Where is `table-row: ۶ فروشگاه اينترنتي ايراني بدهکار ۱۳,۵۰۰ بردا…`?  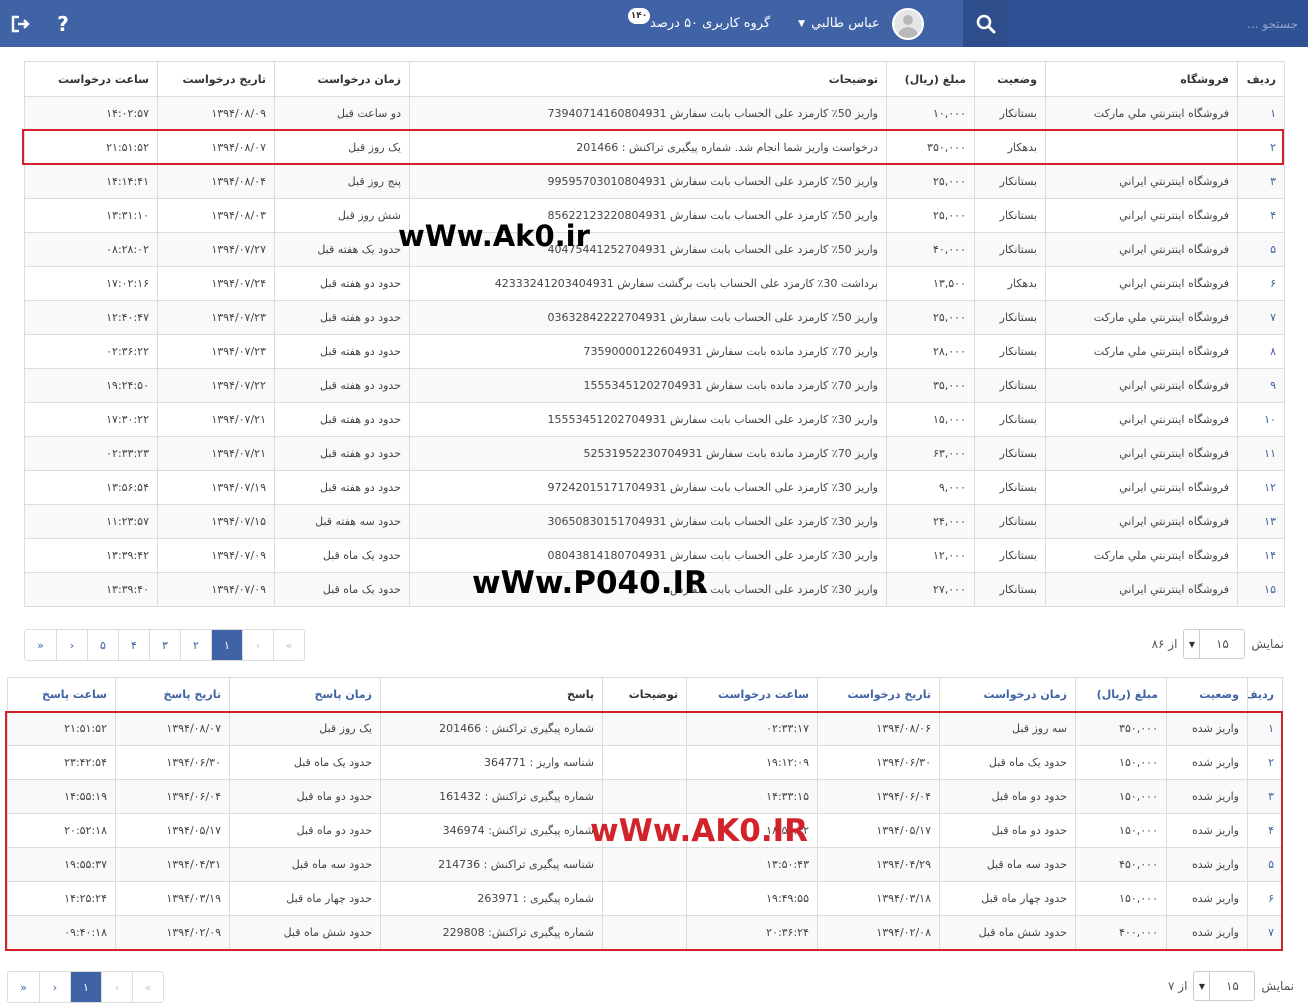
table-row: ۶ فروشگاه اينترنتي ايراني بدهکار ۱۳,۵۰۰ بردا… is located at coordinates (654, 283).